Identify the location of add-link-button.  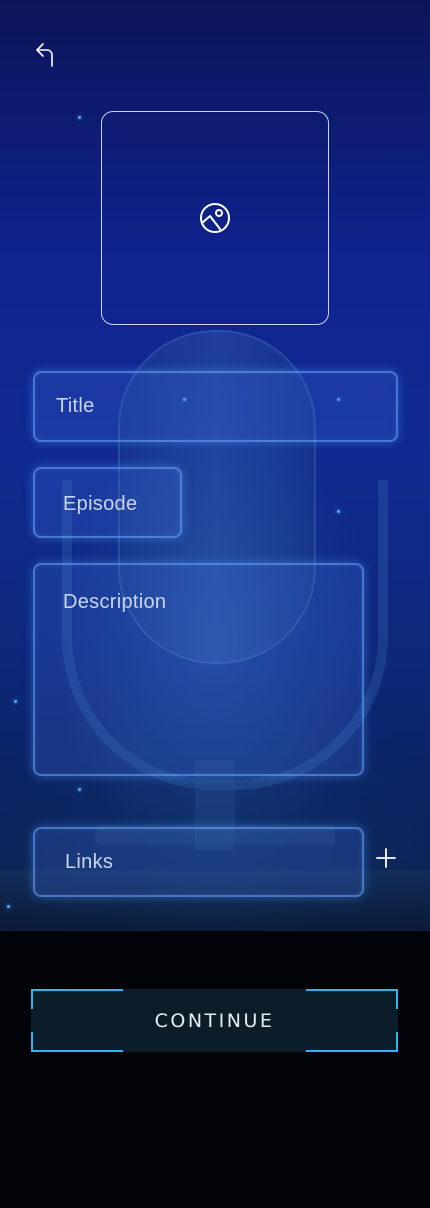
(386, 858).